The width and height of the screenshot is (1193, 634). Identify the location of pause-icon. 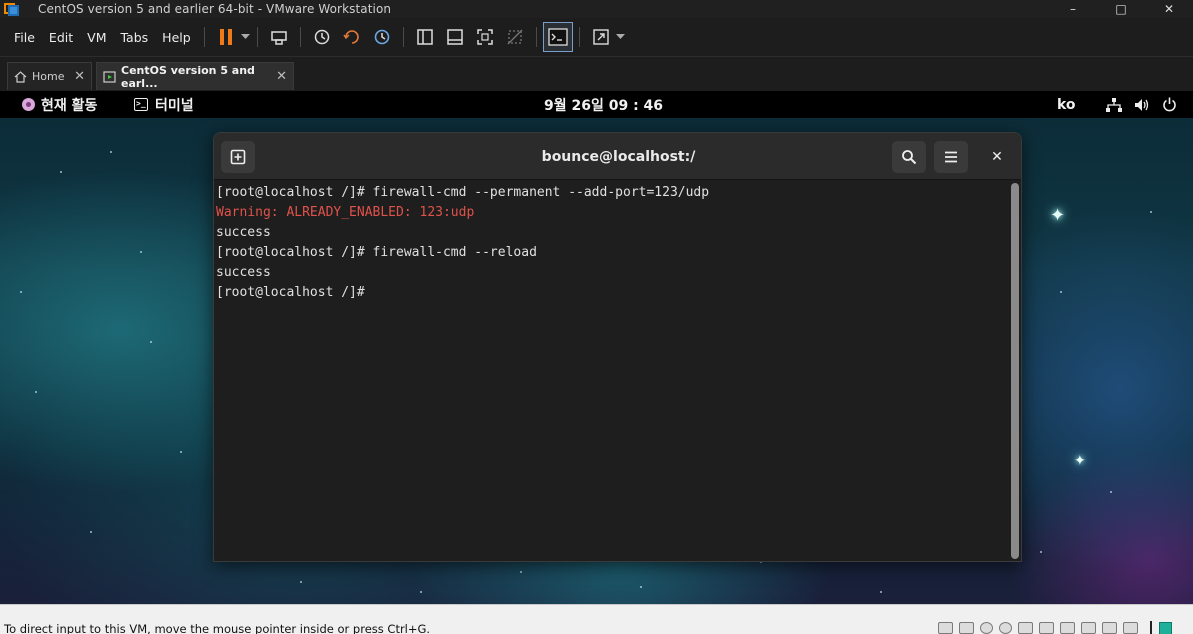
(225, 37).